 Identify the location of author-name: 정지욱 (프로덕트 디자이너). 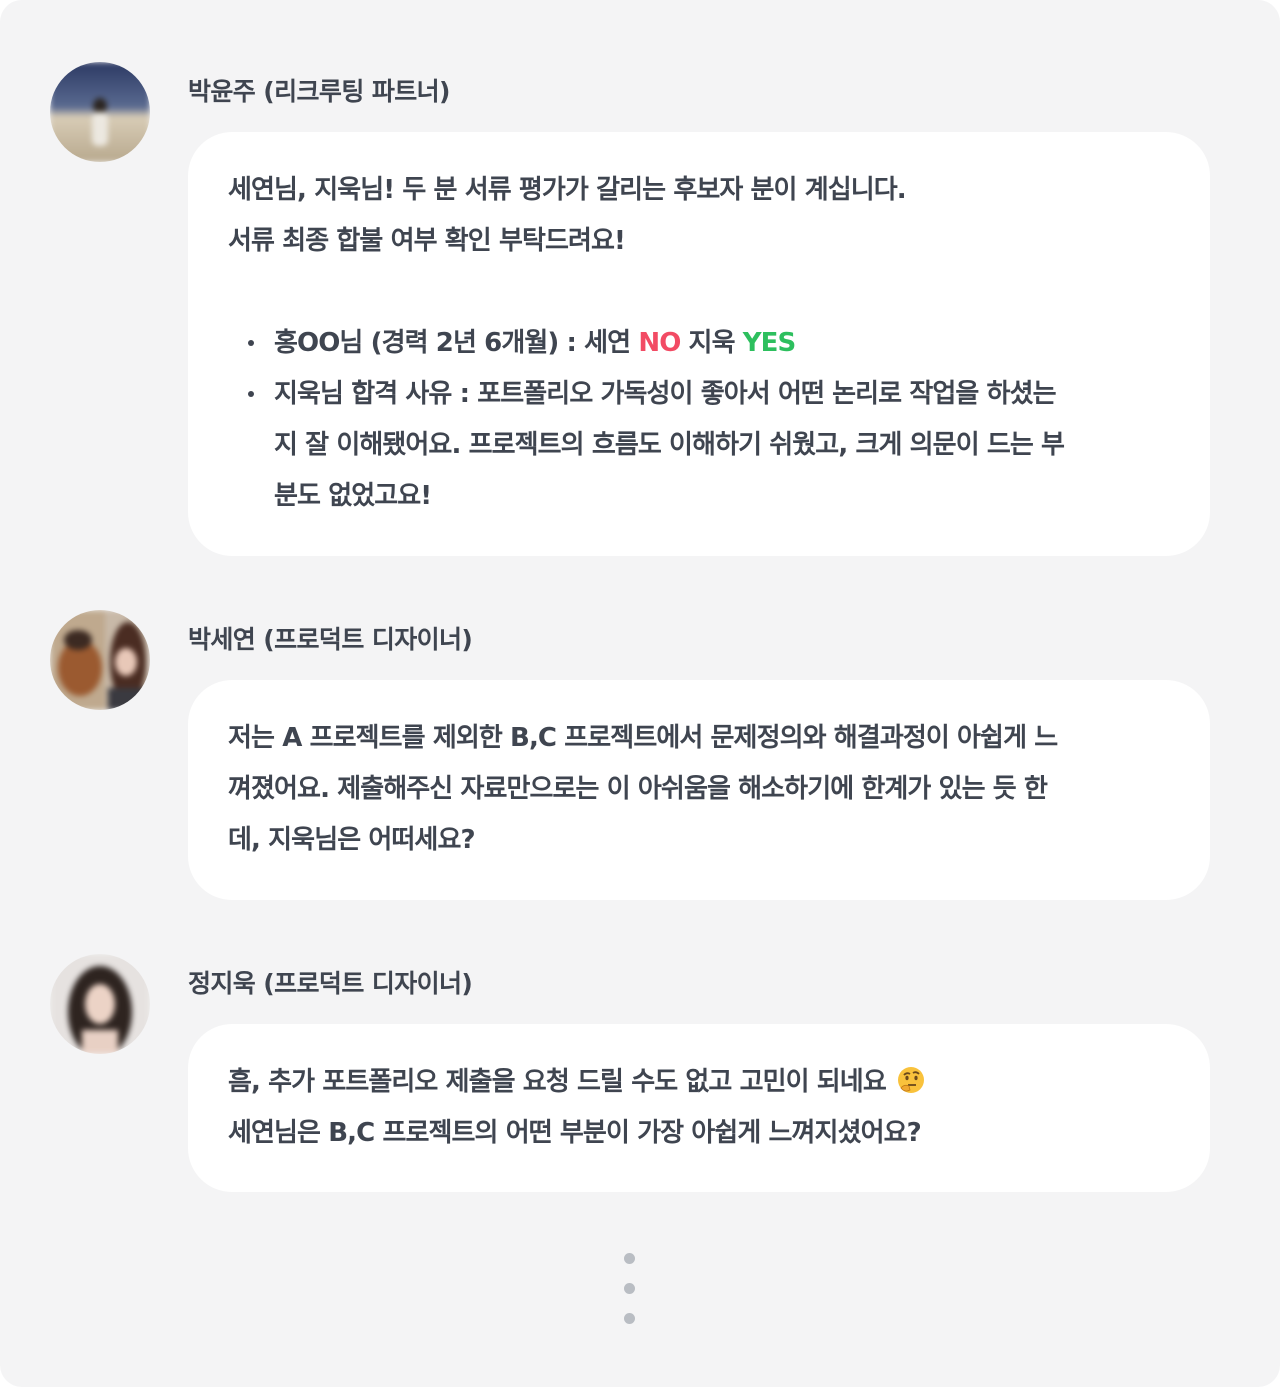
(330, 983).